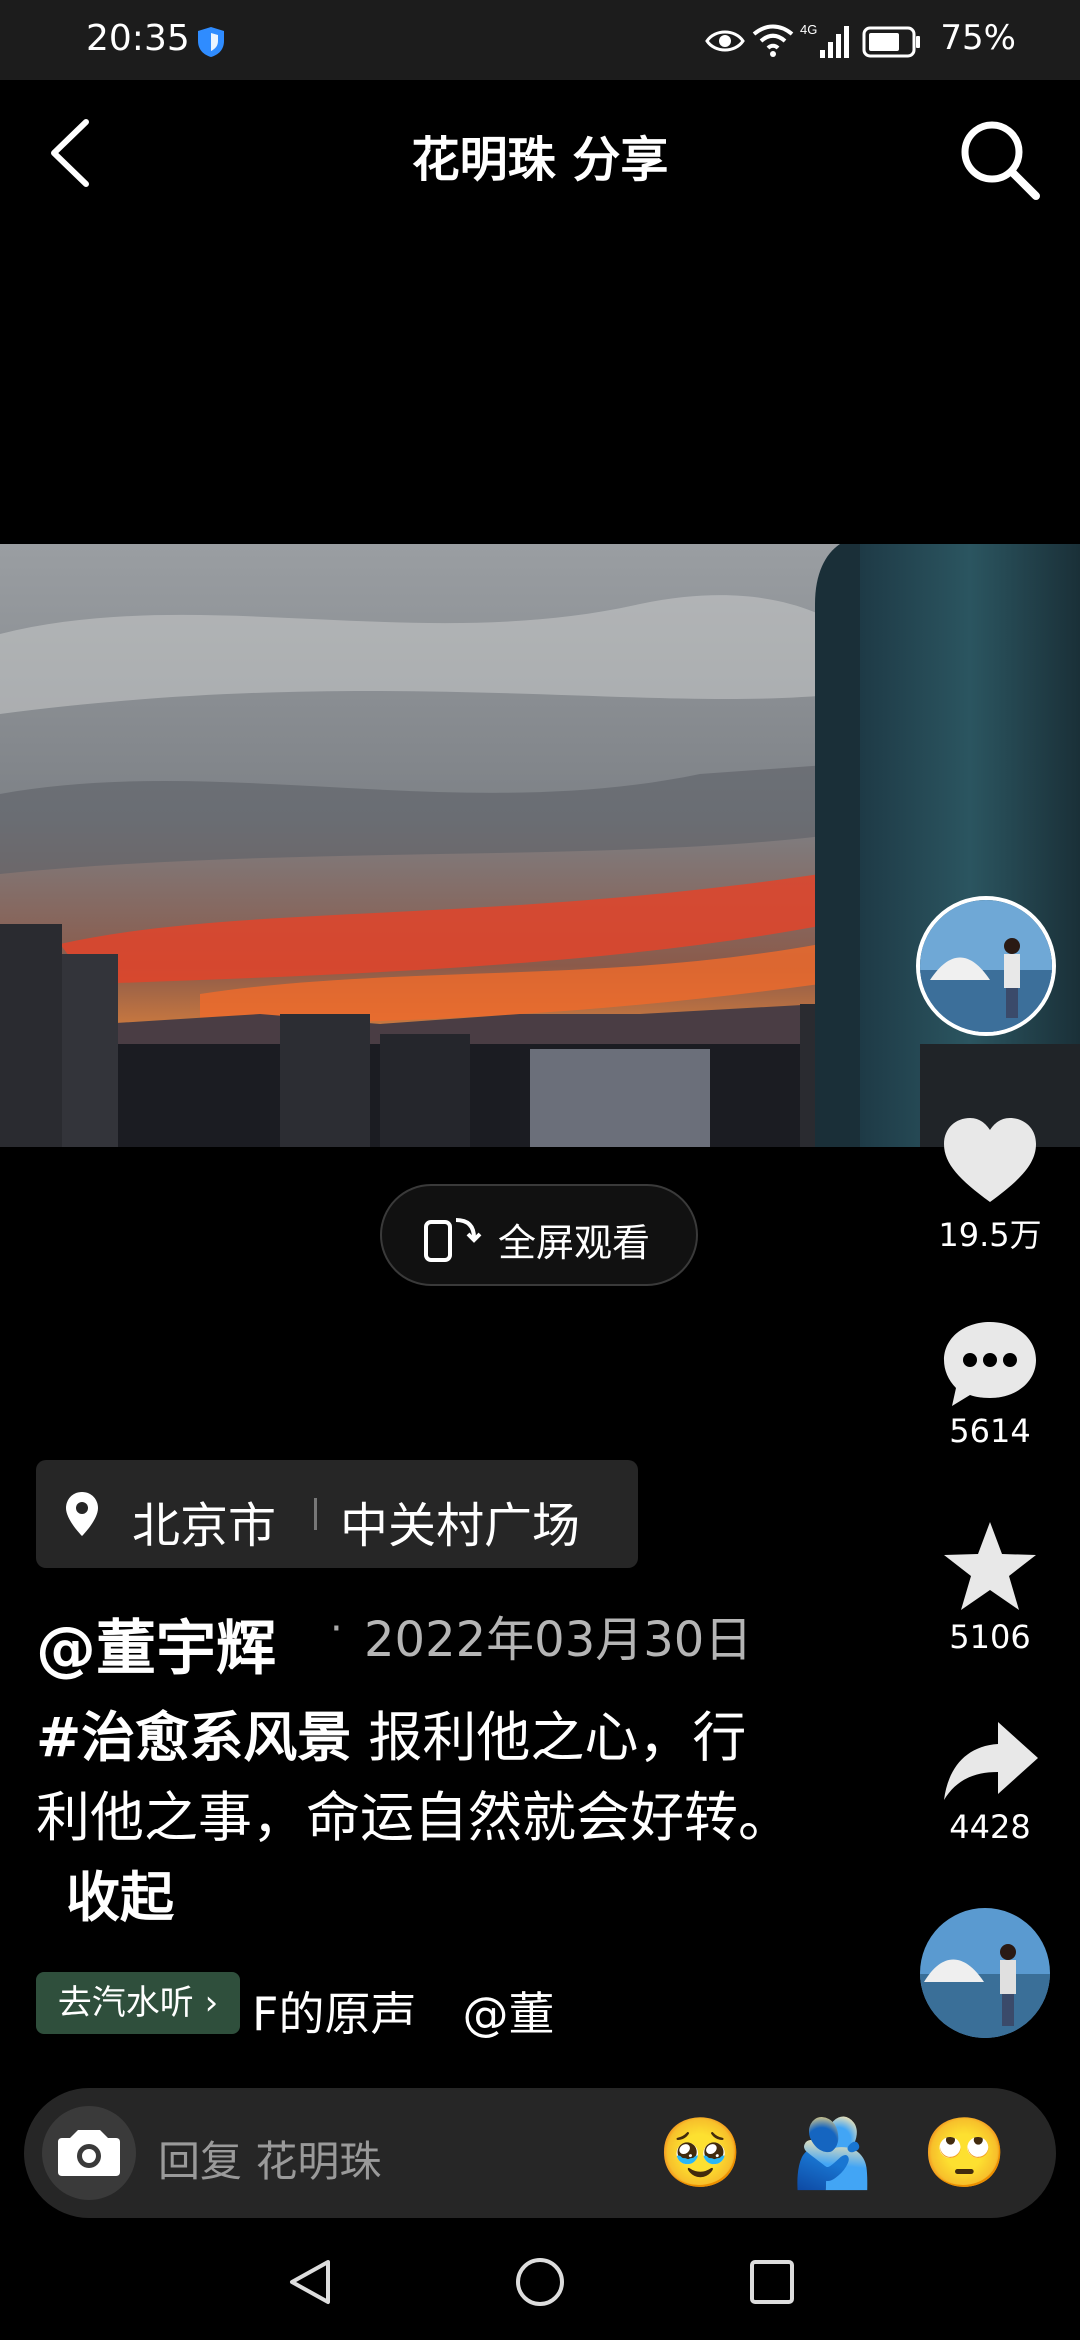  I want to click on music-disc, so click(985, 1973).